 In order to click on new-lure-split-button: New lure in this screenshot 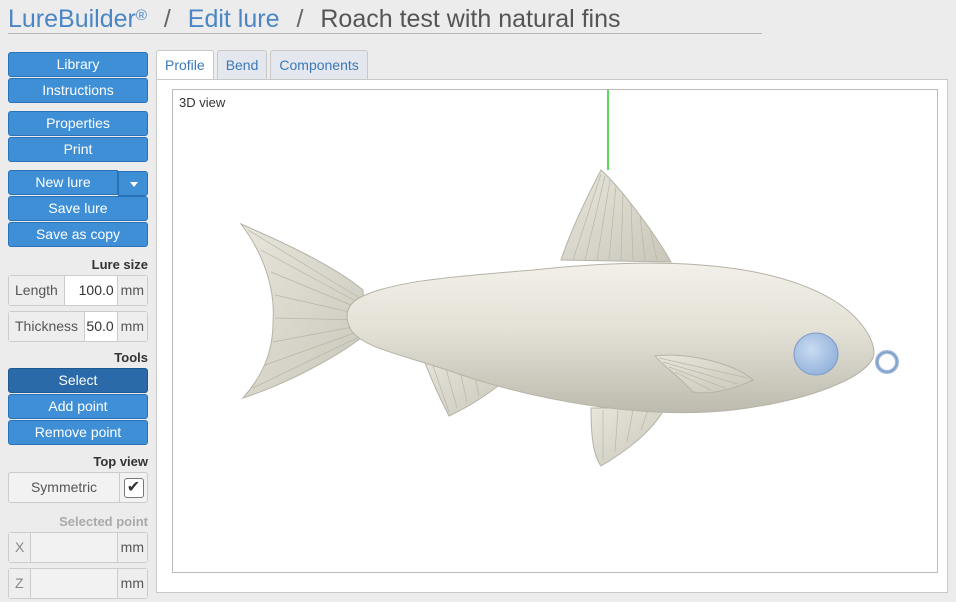, I will do `click(78, 183)`.